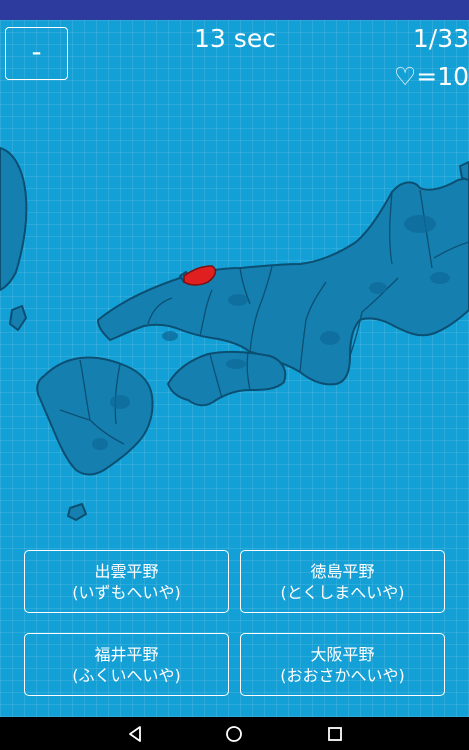  Describe the element at coordinates (440, 38) in the screenshot. I see `question-progress: 1/33` at that location.